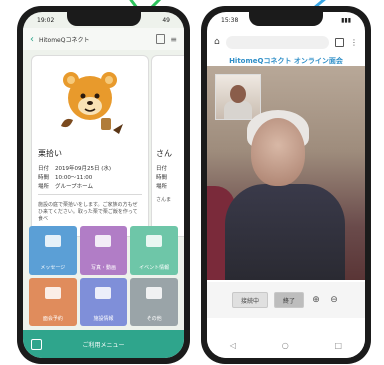  I want to click on event-icon, so click(154, 241).